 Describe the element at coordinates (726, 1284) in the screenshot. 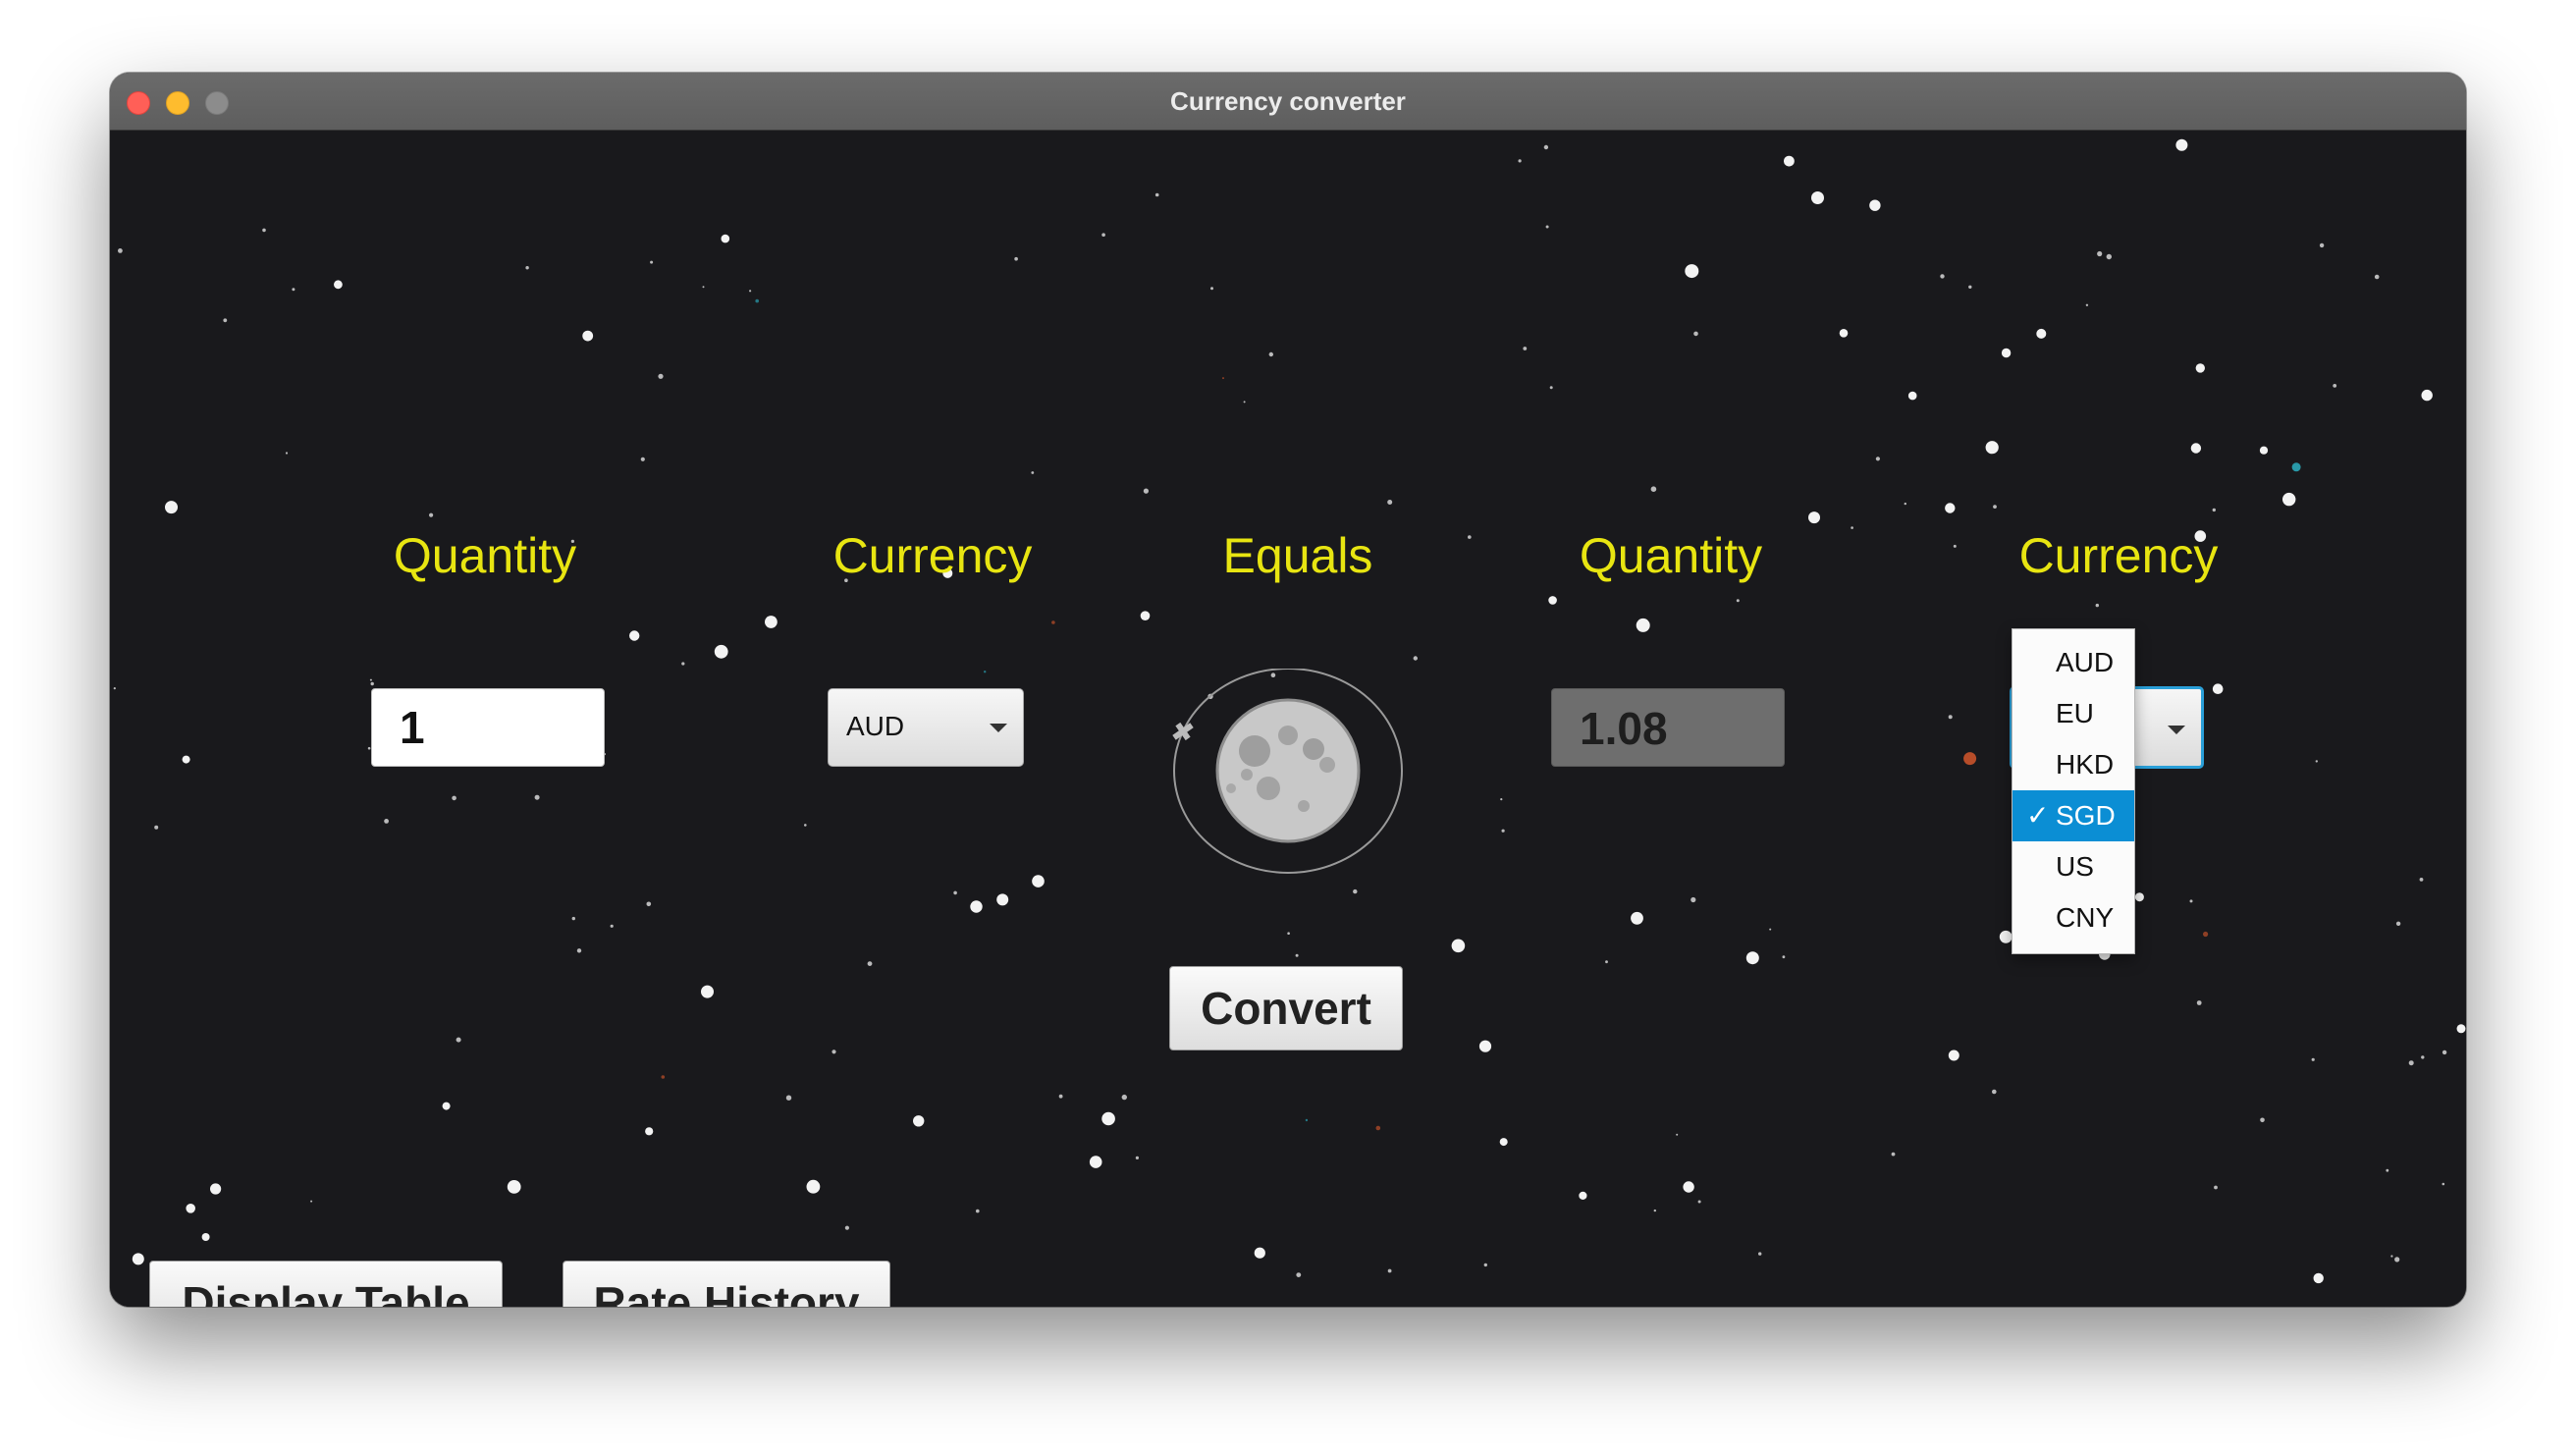

I see `rate-history-button: Rate History` at that location.